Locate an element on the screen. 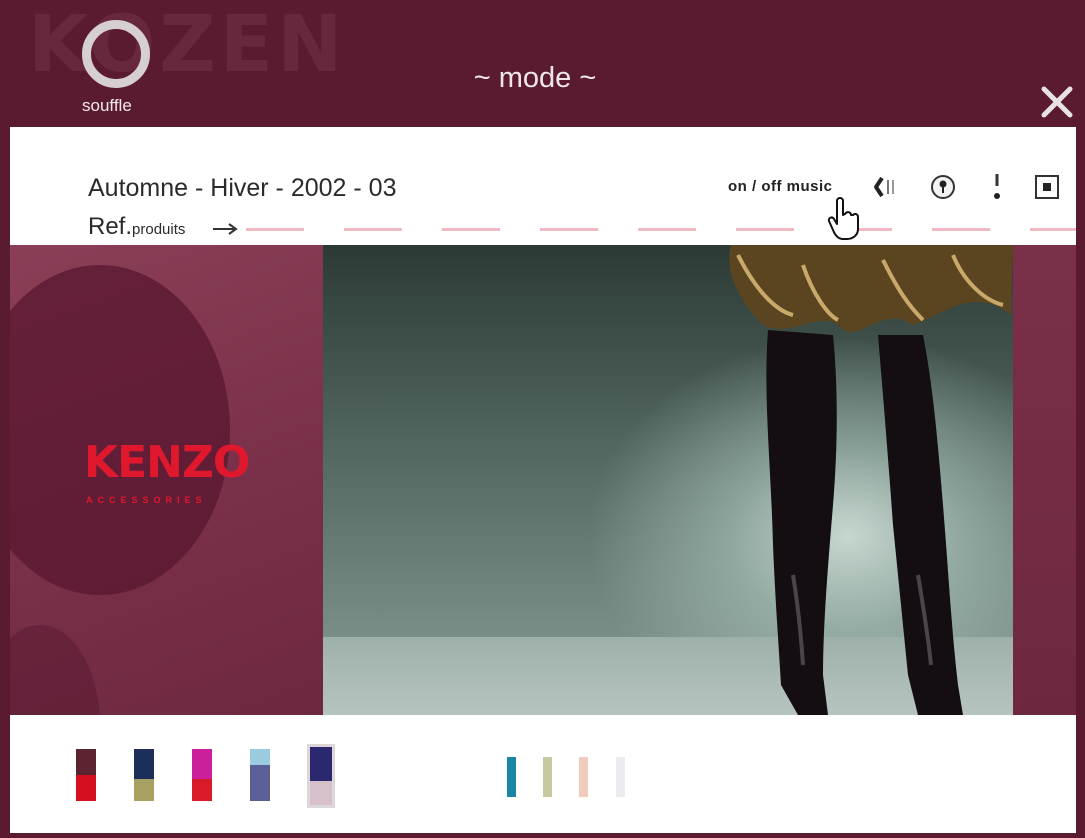  speaker-button is located at coordinates (887, 187).